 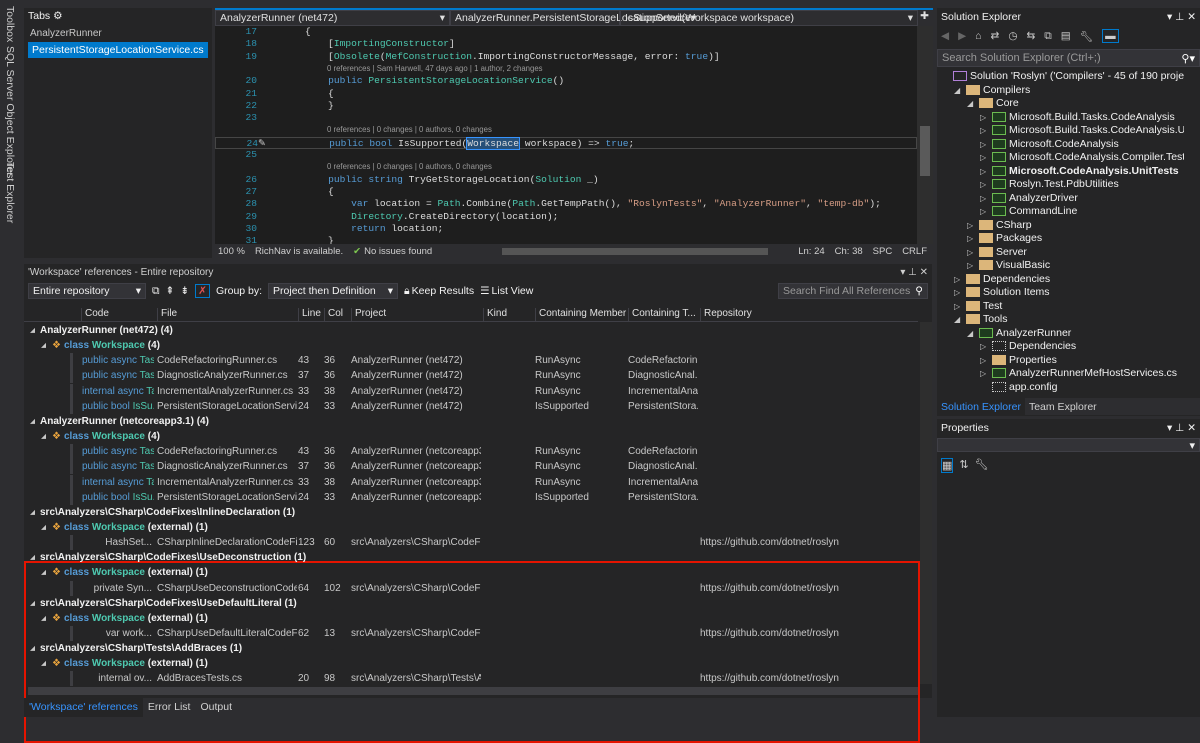 What do you see at coordinates (1029, 199) in the screenshot?
I see `tree-item: ▷ AnalyzerDriver` at bounding box center [1029, 199].